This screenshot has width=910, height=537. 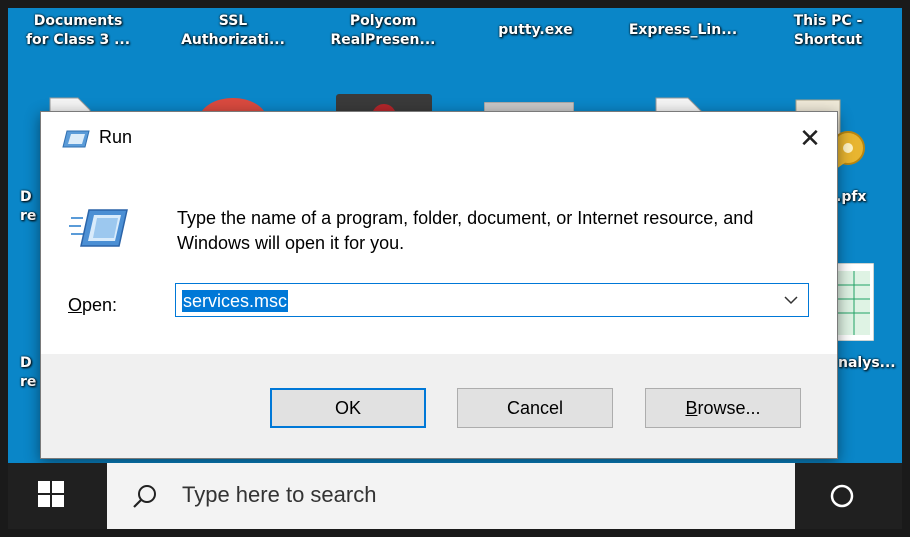 What do you see at coordinates (535, 30) in the screenshot?
I see `desktop-icon-putty: putty.exe` at bounding box center [535, 30].